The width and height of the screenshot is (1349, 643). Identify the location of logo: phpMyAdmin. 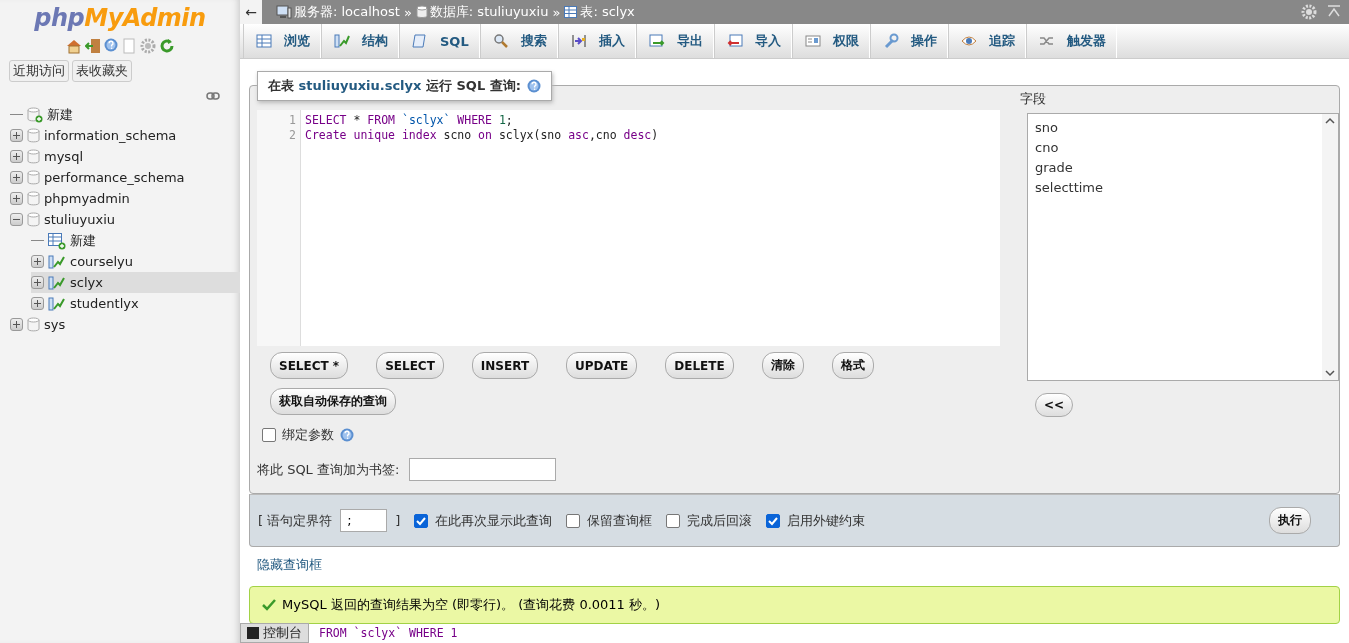
(120, 18).